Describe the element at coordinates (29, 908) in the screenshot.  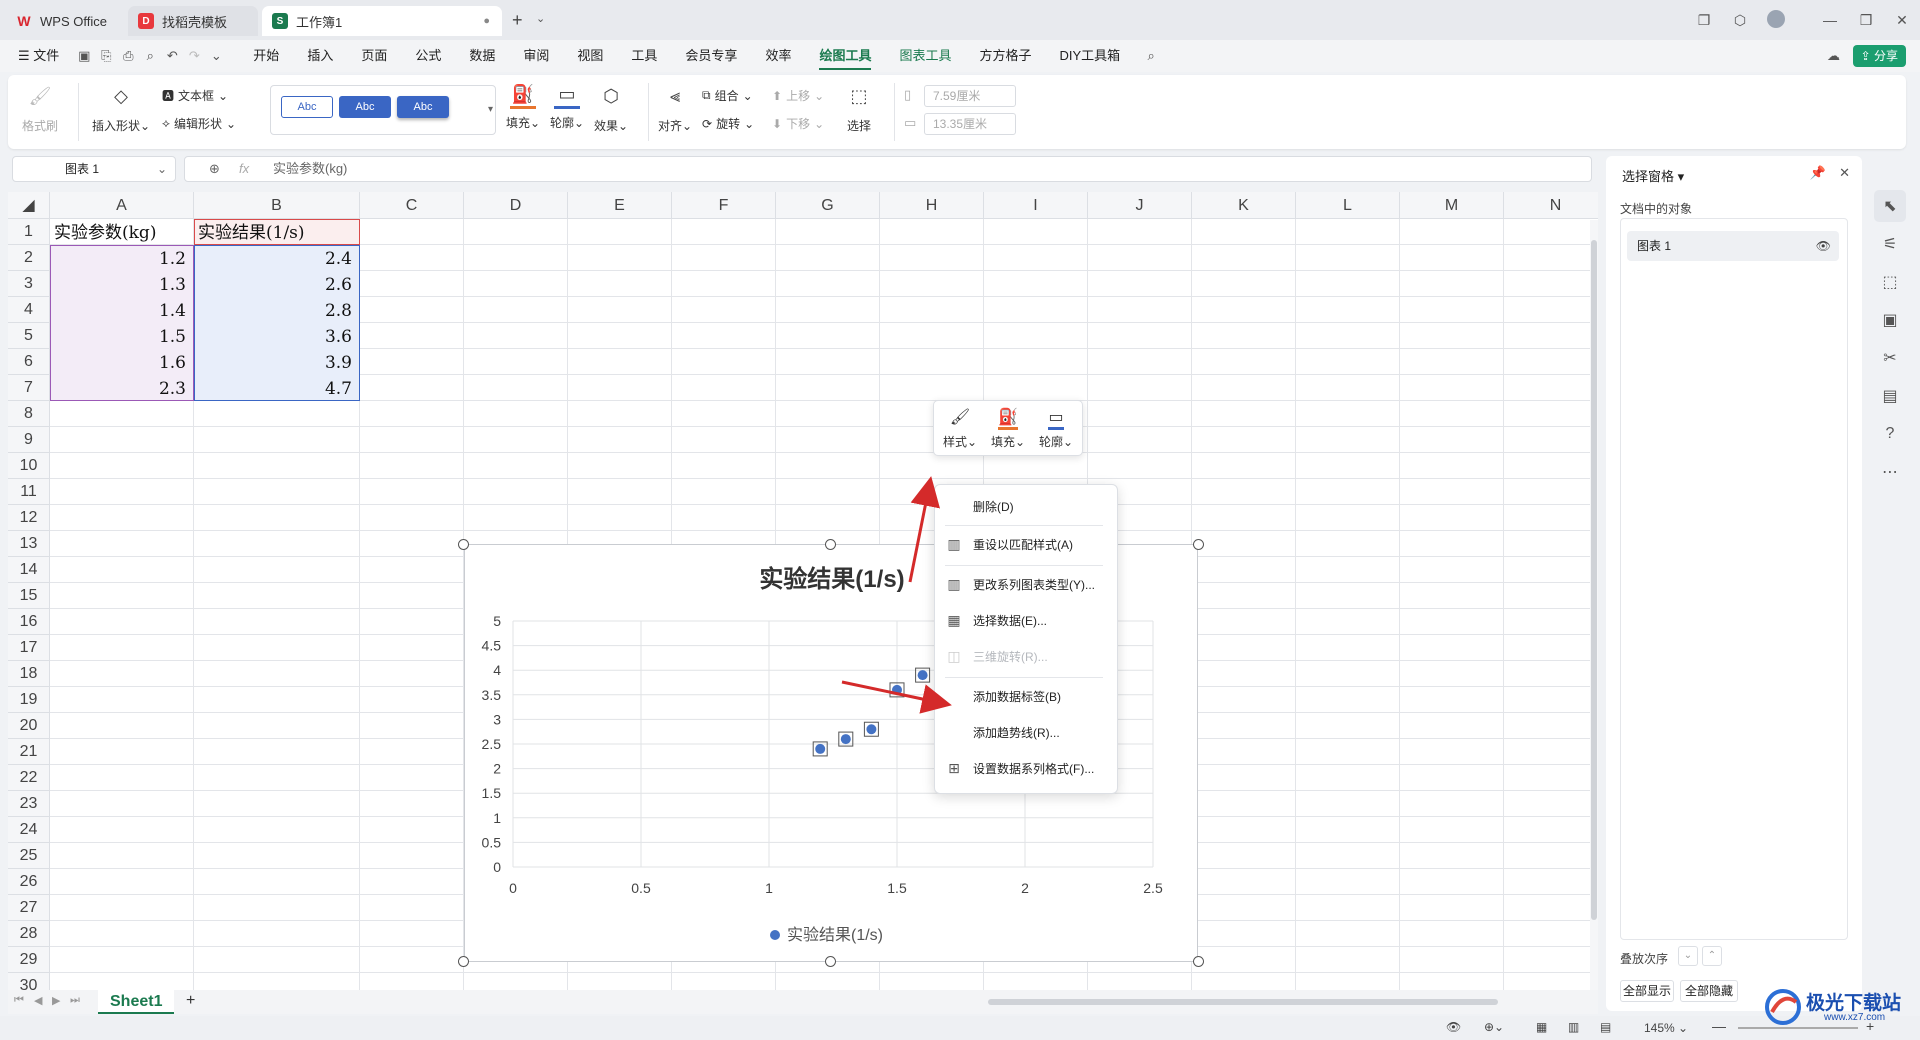
I see `row-header-27: 27` at that location.